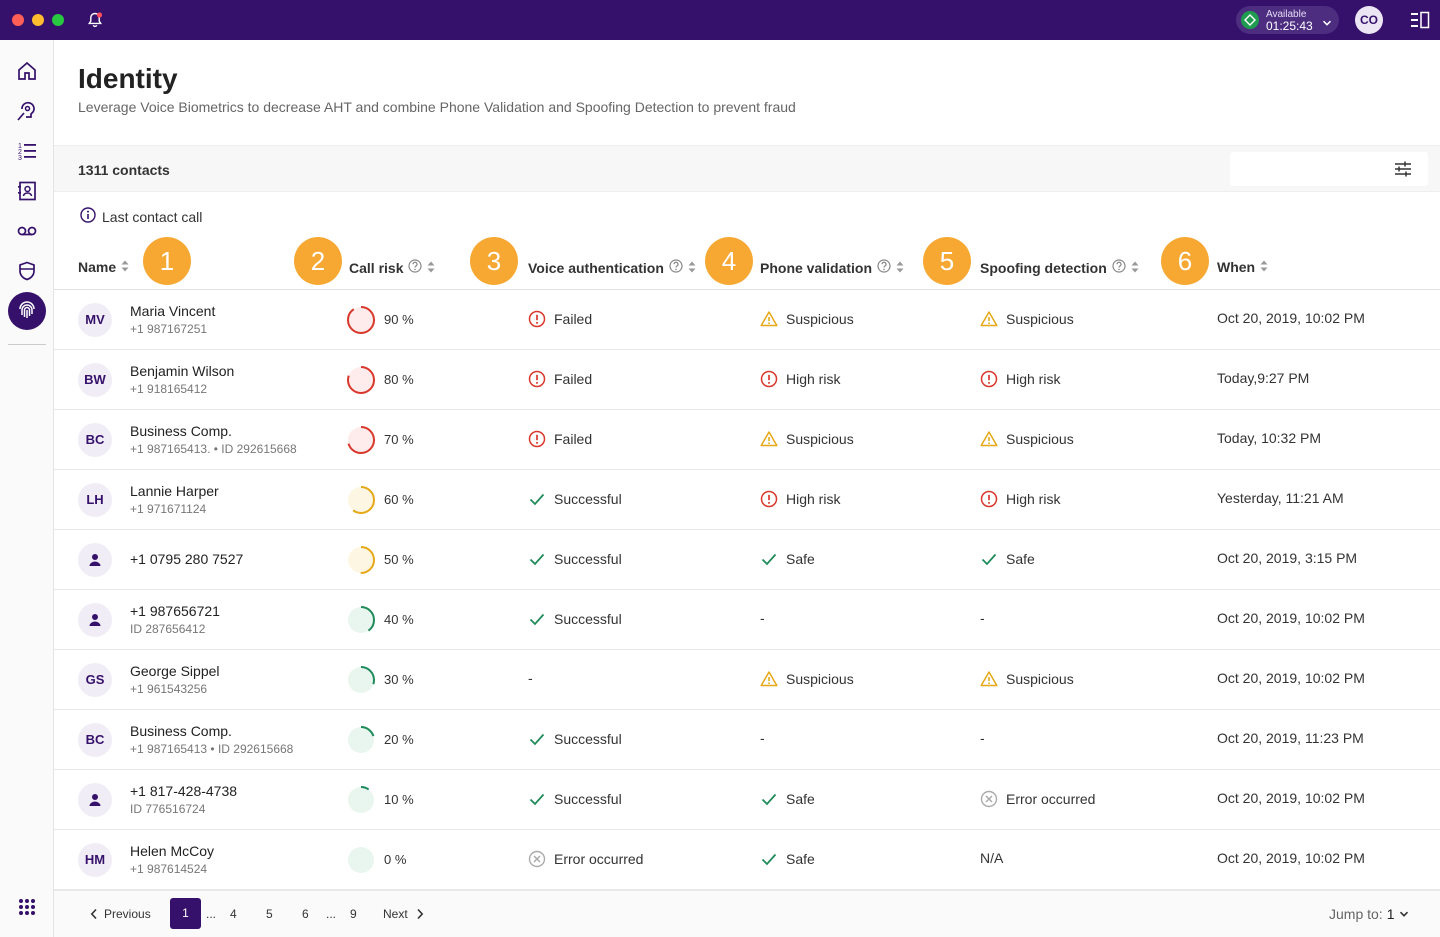  I want to click on annotation-badge-2: 2, so click(318, 261).